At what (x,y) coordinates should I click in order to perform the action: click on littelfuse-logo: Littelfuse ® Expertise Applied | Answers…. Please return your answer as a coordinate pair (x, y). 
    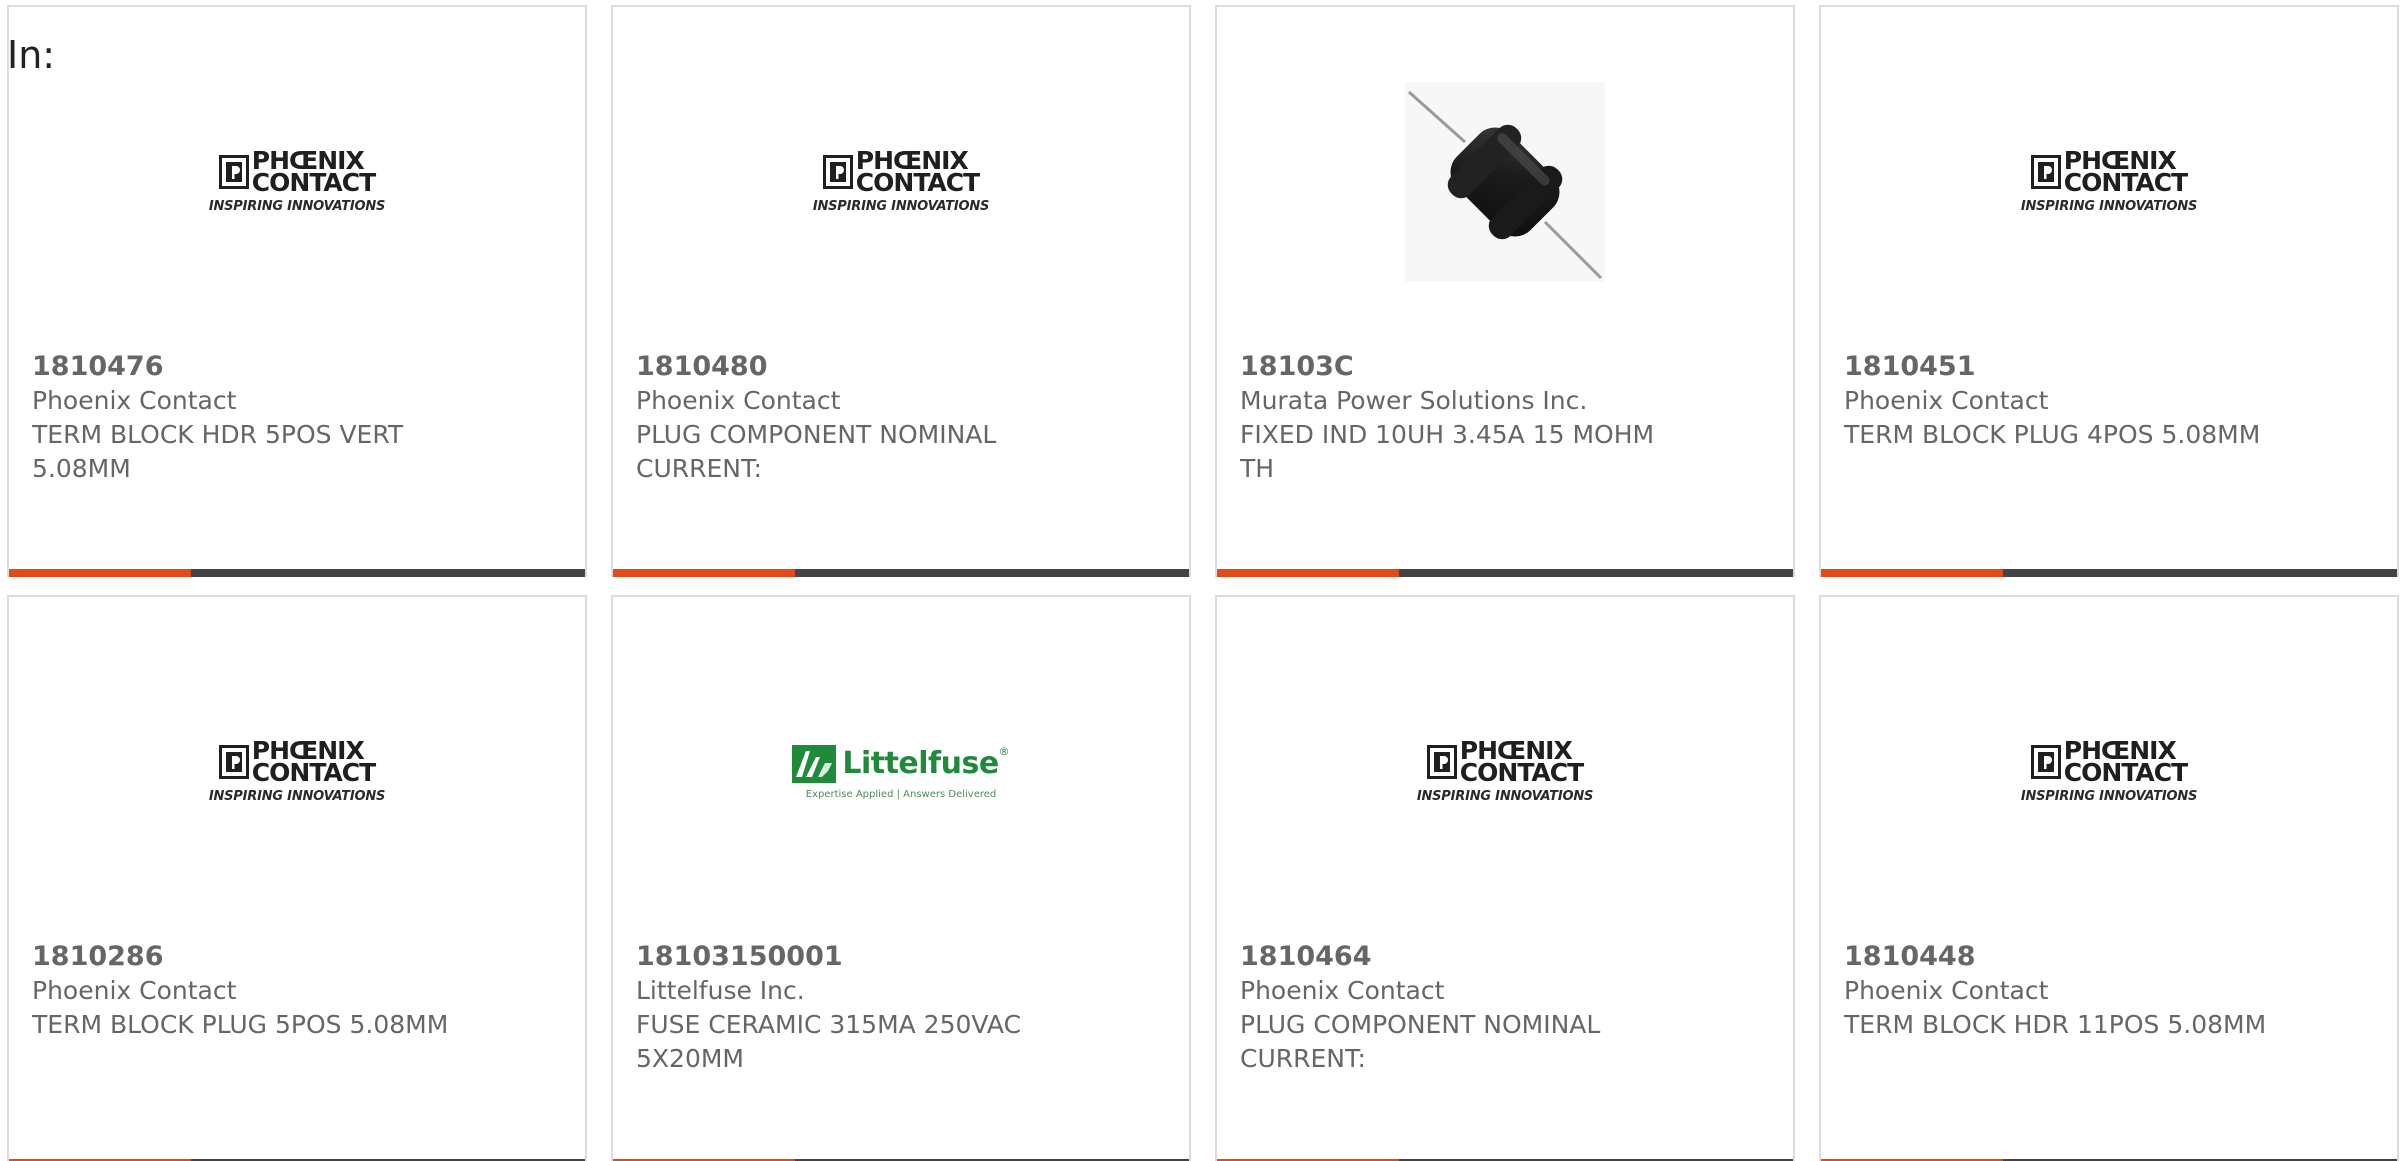
    Looking at the image, I should click on (901, 772).